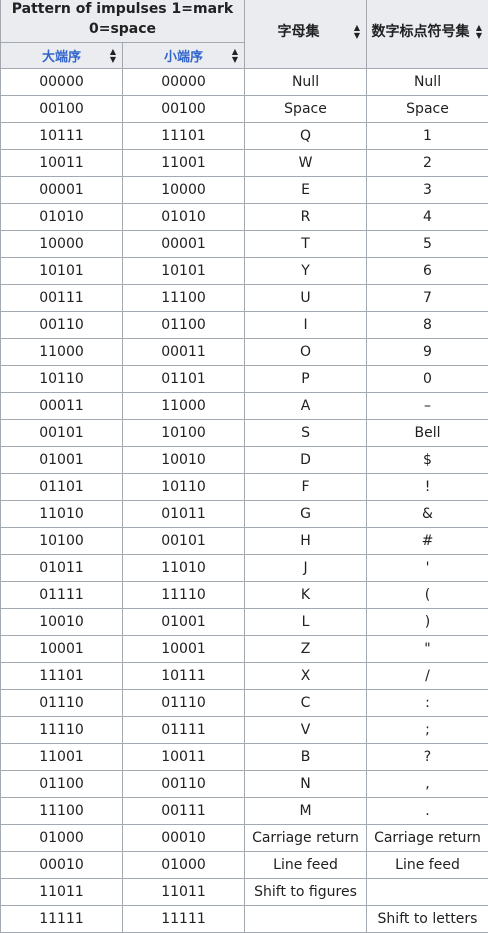 The image size is (488, 933). What do you see at coordinates (427, 379) in the screenshot?
I see `figure-cell: 0` at bounding box center [427, 379].